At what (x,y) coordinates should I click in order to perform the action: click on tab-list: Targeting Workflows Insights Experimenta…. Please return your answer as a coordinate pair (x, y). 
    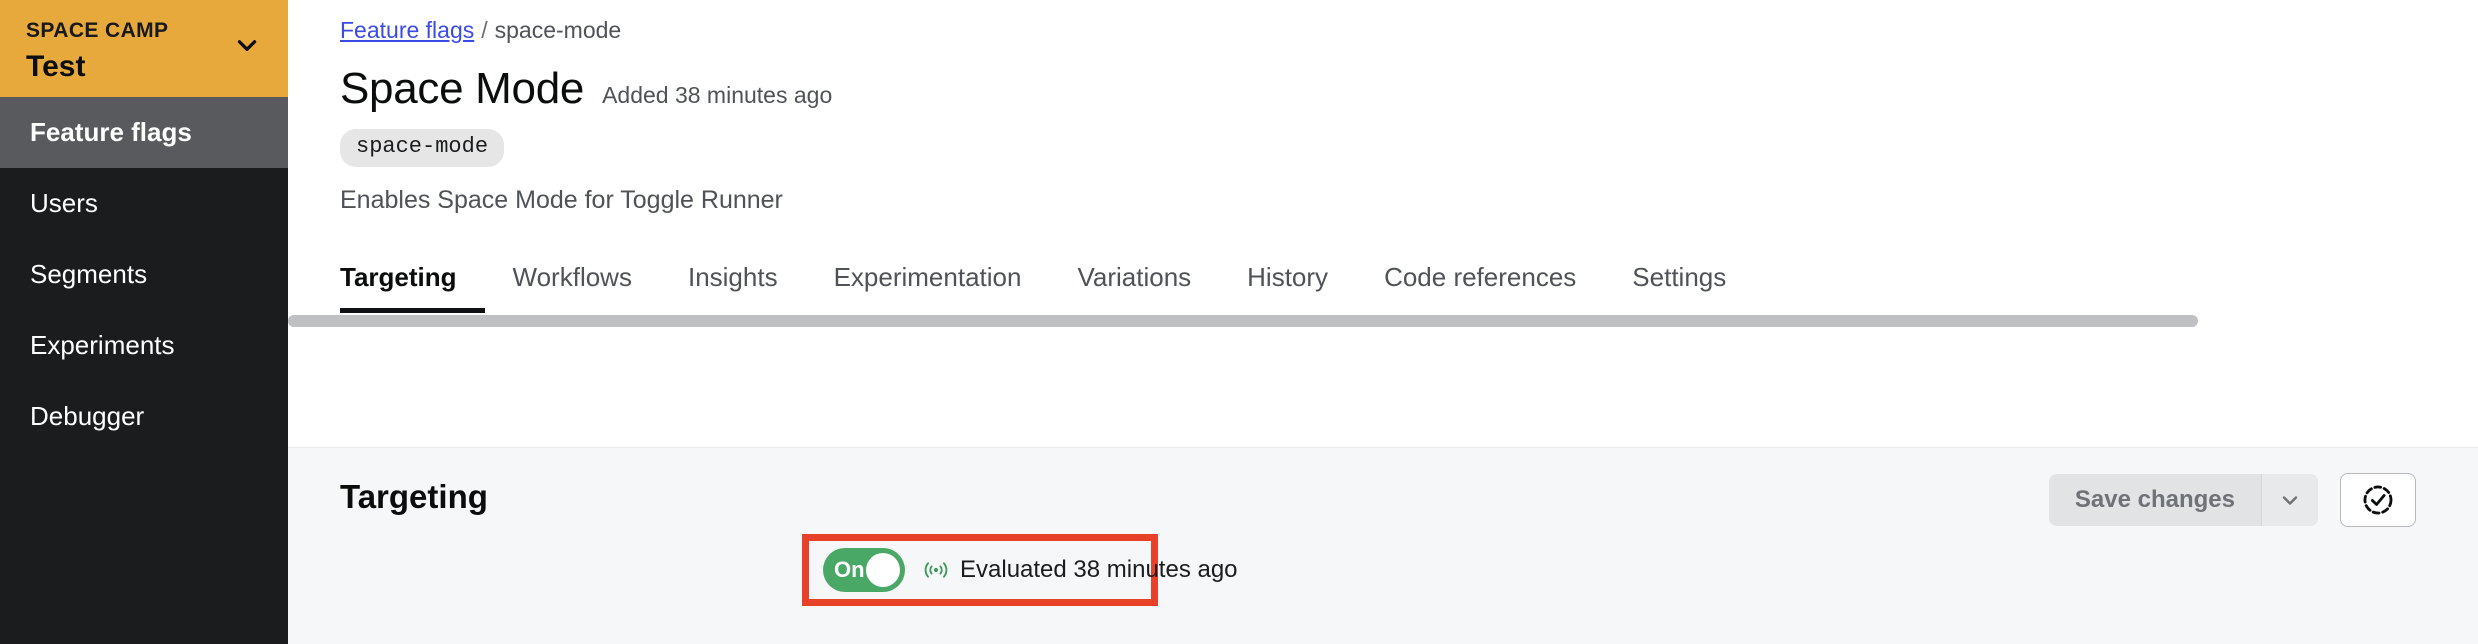
    Looking at the image, I should click on (1383, 279).